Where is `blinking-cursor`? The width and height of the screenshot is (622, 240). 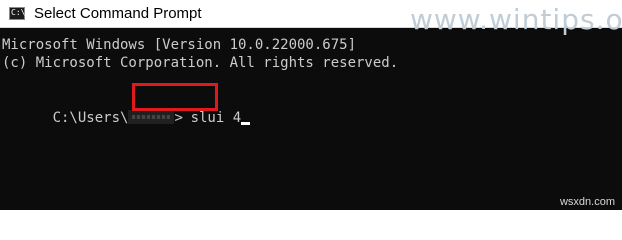
blinking-cursor is located at coordinates (246, 123).